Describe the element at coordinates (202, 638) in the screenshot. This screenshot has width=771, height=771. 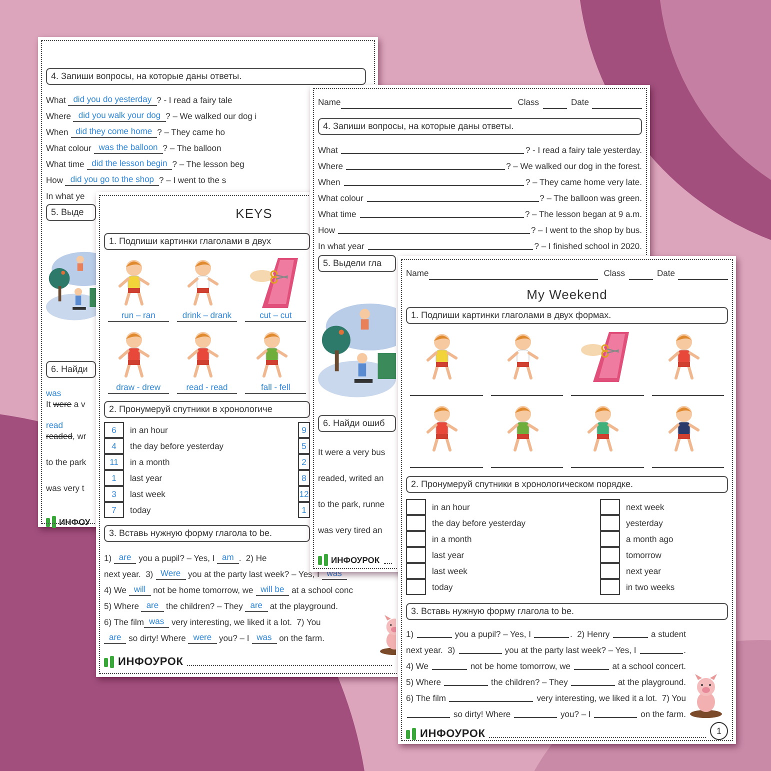
I see `answer-text: were` at that location.